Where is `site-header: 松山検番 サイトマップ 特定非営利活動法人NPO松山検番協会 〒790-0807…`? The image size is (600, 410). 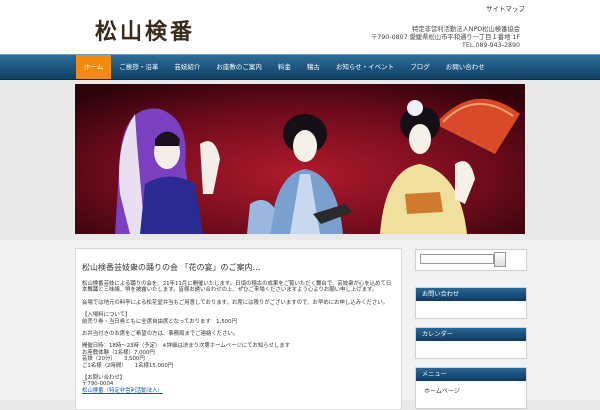 site-header: 松山検番 サイトマップ 特定非営利活動法人NPO松山検番協会 〒790-0807… is located at coordinates (300, 27).